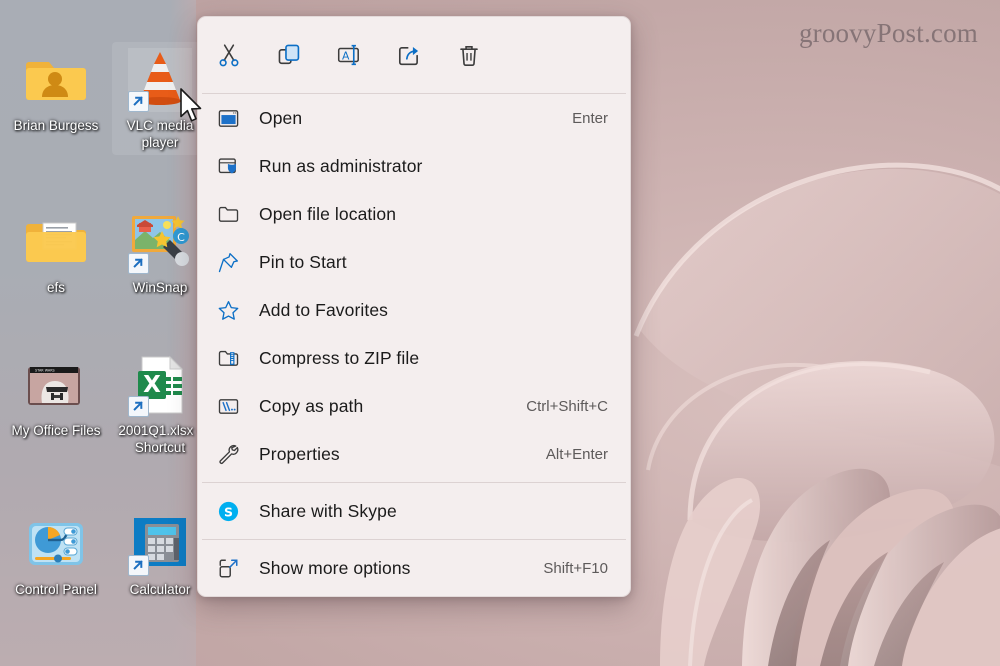  I want to click on desktop-icon-calculator: Calculator, so click(160, 555).